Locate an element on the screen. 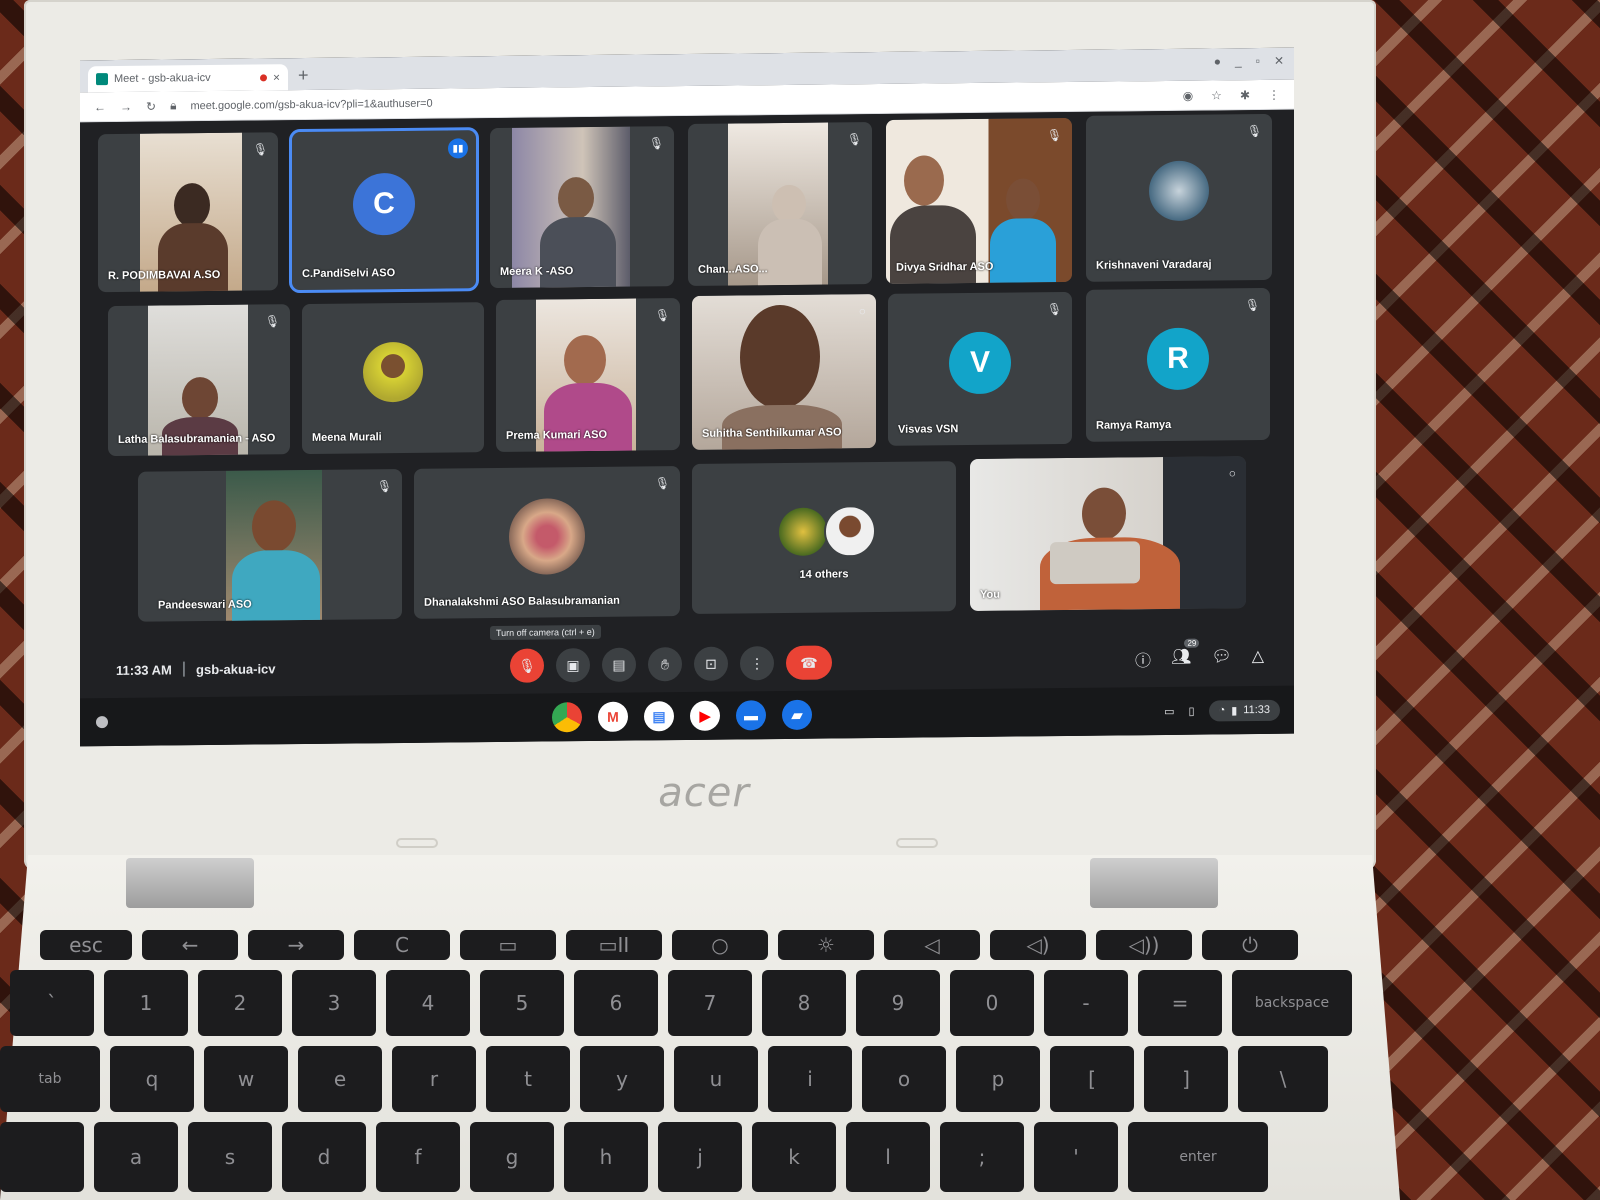  key-t: t is located at coordinates (528, 1079).